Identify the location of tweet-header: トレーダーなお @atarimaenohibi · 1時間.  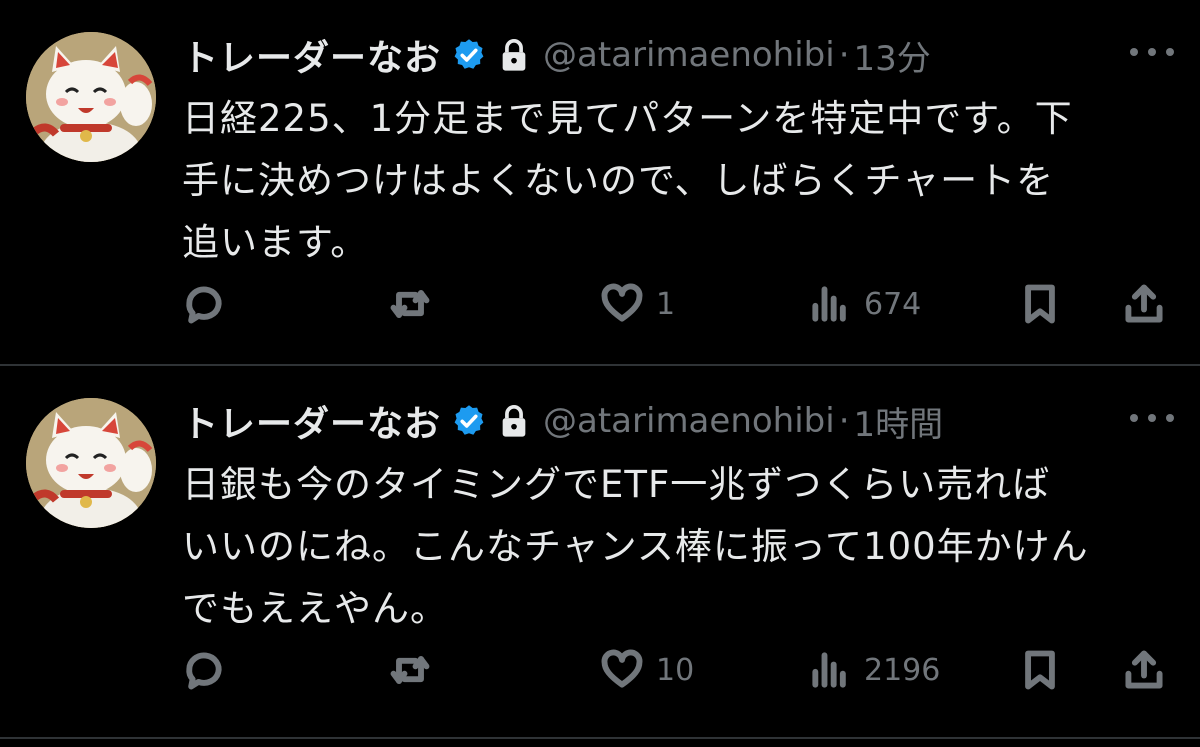
(662, 421).